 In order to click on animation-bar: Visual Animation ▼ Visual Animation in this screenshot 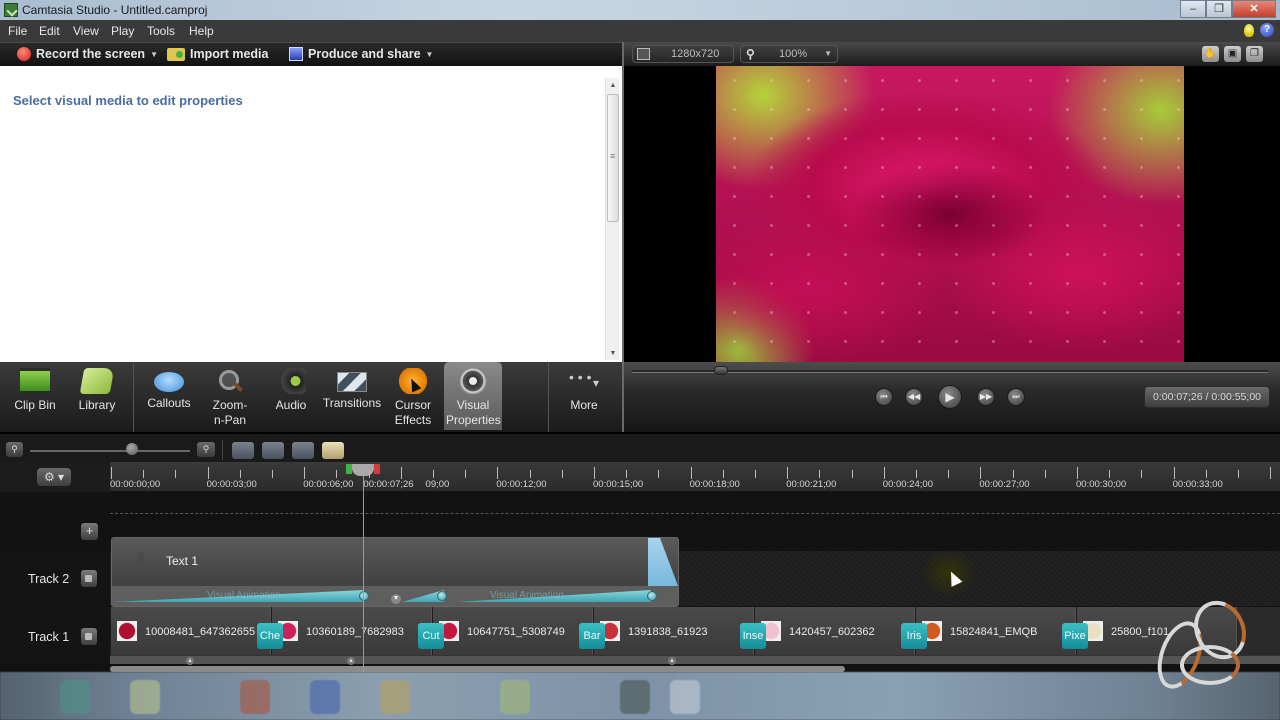, I will do `click(395, 596)`.